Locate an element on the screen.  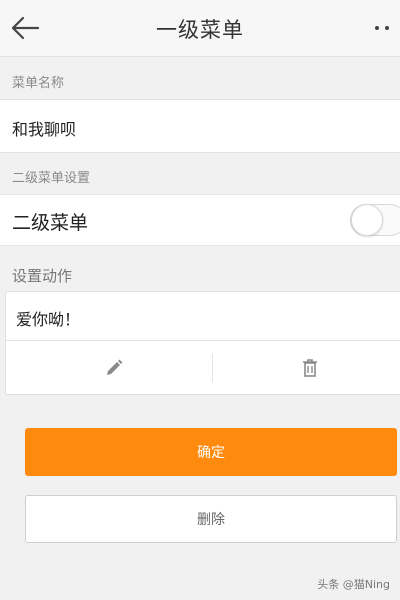
confirm-button: 确定 is located at coordinates (211, 452).